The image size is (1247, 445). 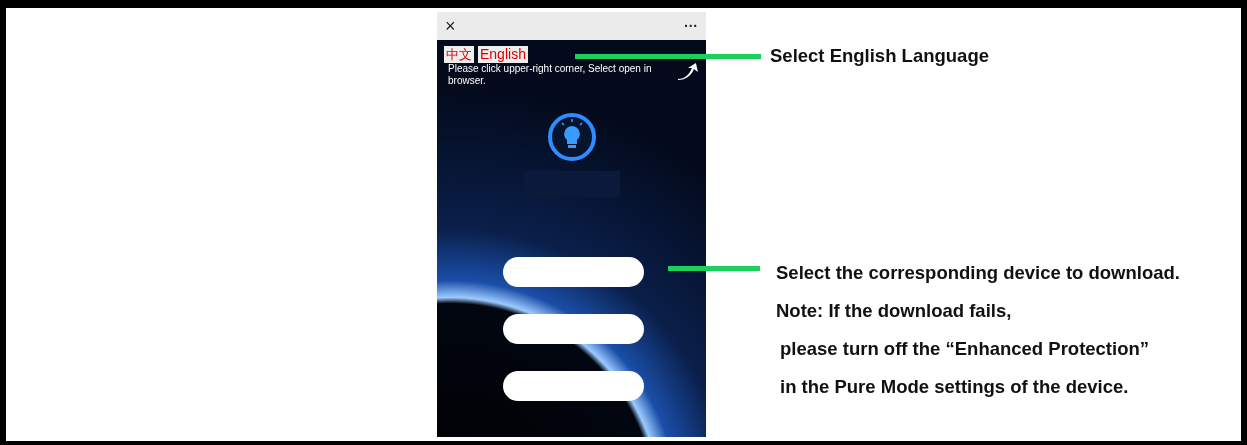 I want to click on annotation-text: please turn off the “Enhanced Protection”, so click(x=964, y=349).